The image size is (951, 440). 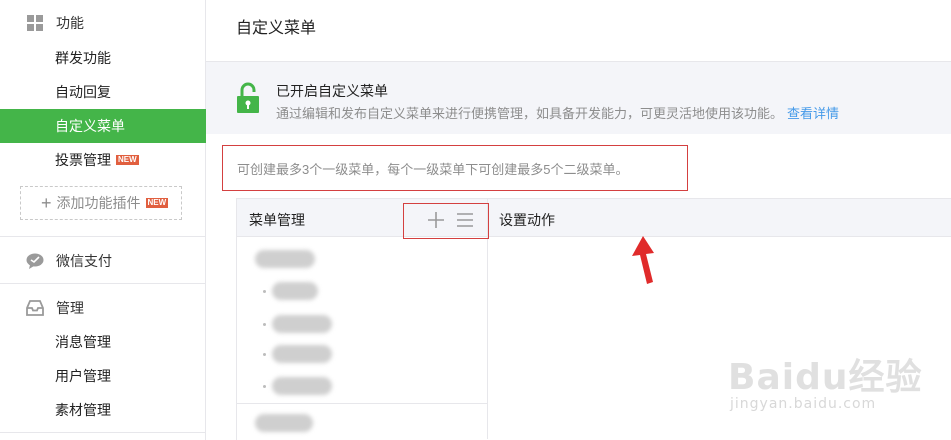 I want to click on sidebar-item-vote: 投票管理 NEW, so click(x=103, y=160).